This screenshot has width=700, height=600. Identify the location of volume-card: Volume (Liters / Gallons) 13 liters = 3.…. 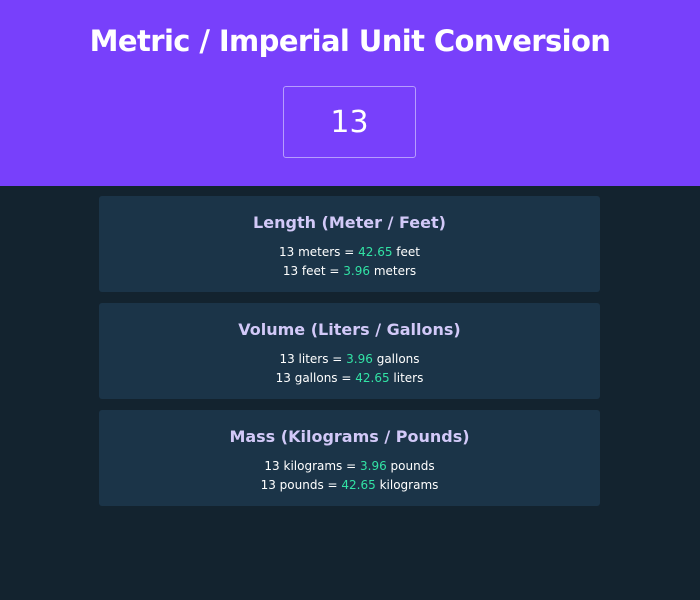
(349, 351).